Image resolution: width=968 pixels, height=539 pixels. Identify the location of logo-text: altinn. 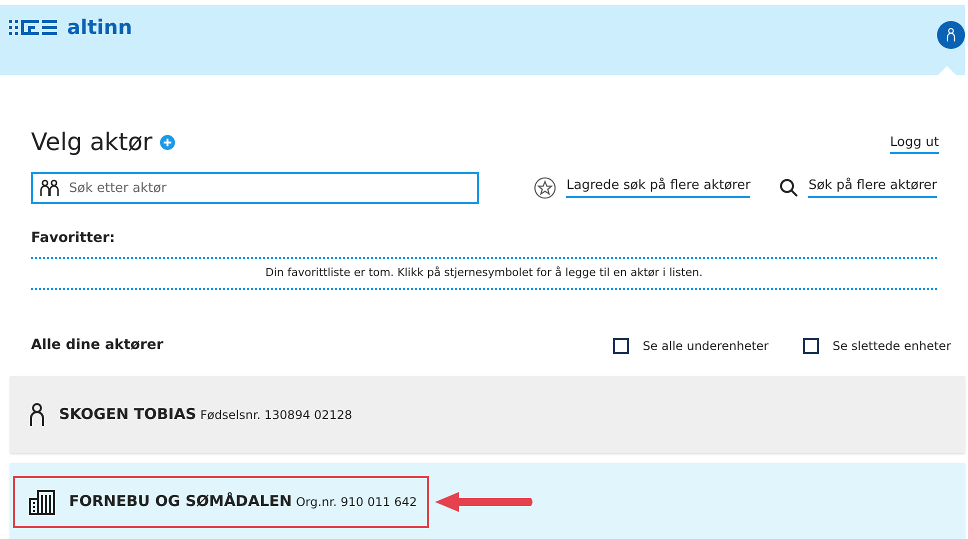
(99, 27).